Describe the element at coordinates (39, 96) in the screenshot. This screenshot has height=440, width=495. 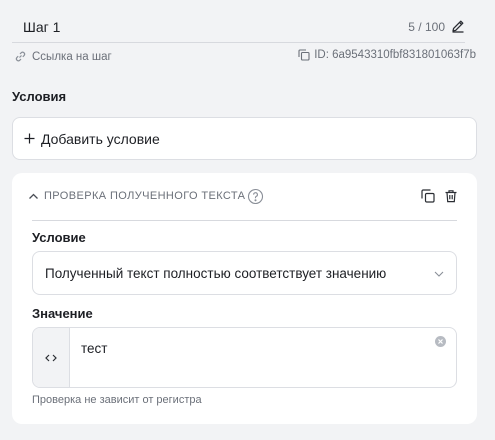
I see `conditions-title: Условия` at that location.